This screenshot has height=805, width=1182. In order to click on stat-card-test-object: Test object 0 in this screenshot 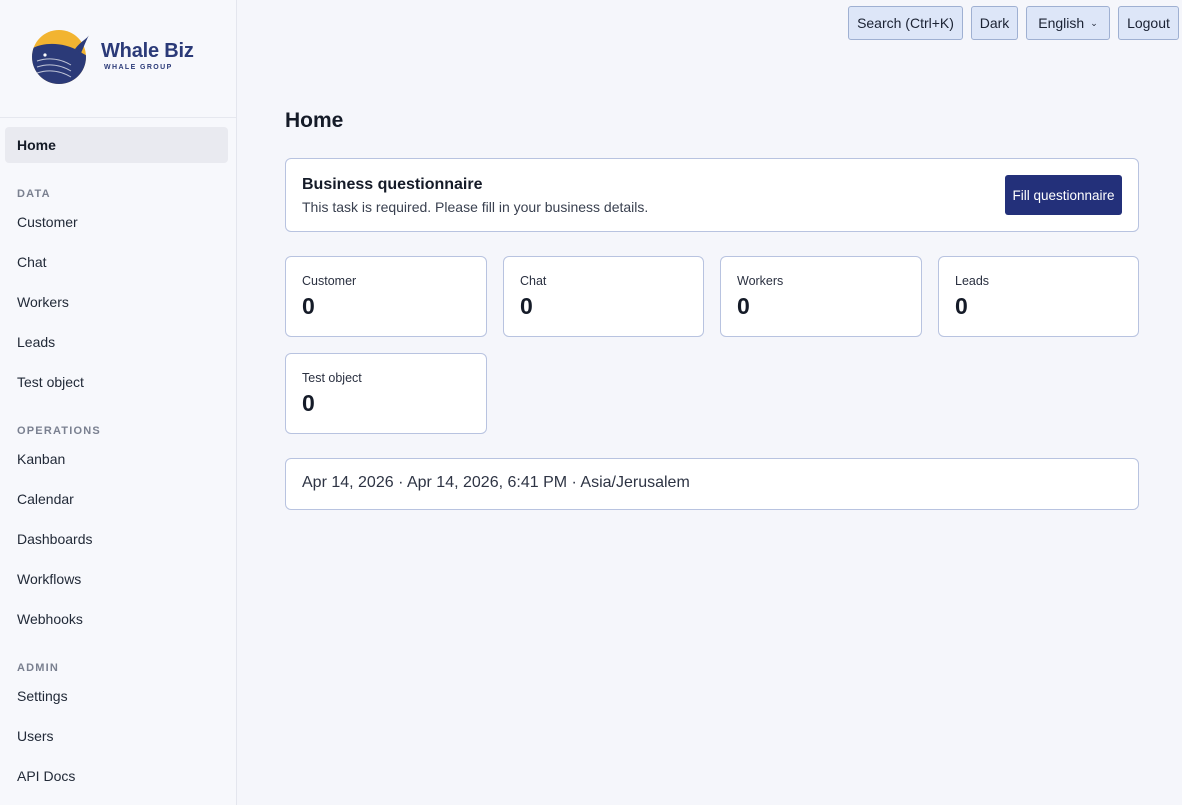, I will do `click(386, 393)`.